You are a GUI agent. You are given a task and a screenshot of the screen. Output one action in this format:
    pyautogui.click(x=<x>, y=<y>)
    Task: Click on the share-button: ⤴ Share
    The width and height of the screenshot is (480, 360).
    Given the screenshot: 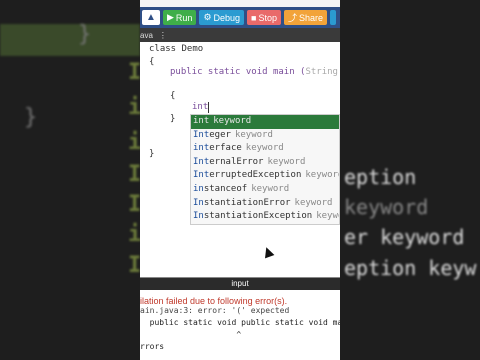 What is the action you would take?
    pyautogui.click(x=306, y=17)
    